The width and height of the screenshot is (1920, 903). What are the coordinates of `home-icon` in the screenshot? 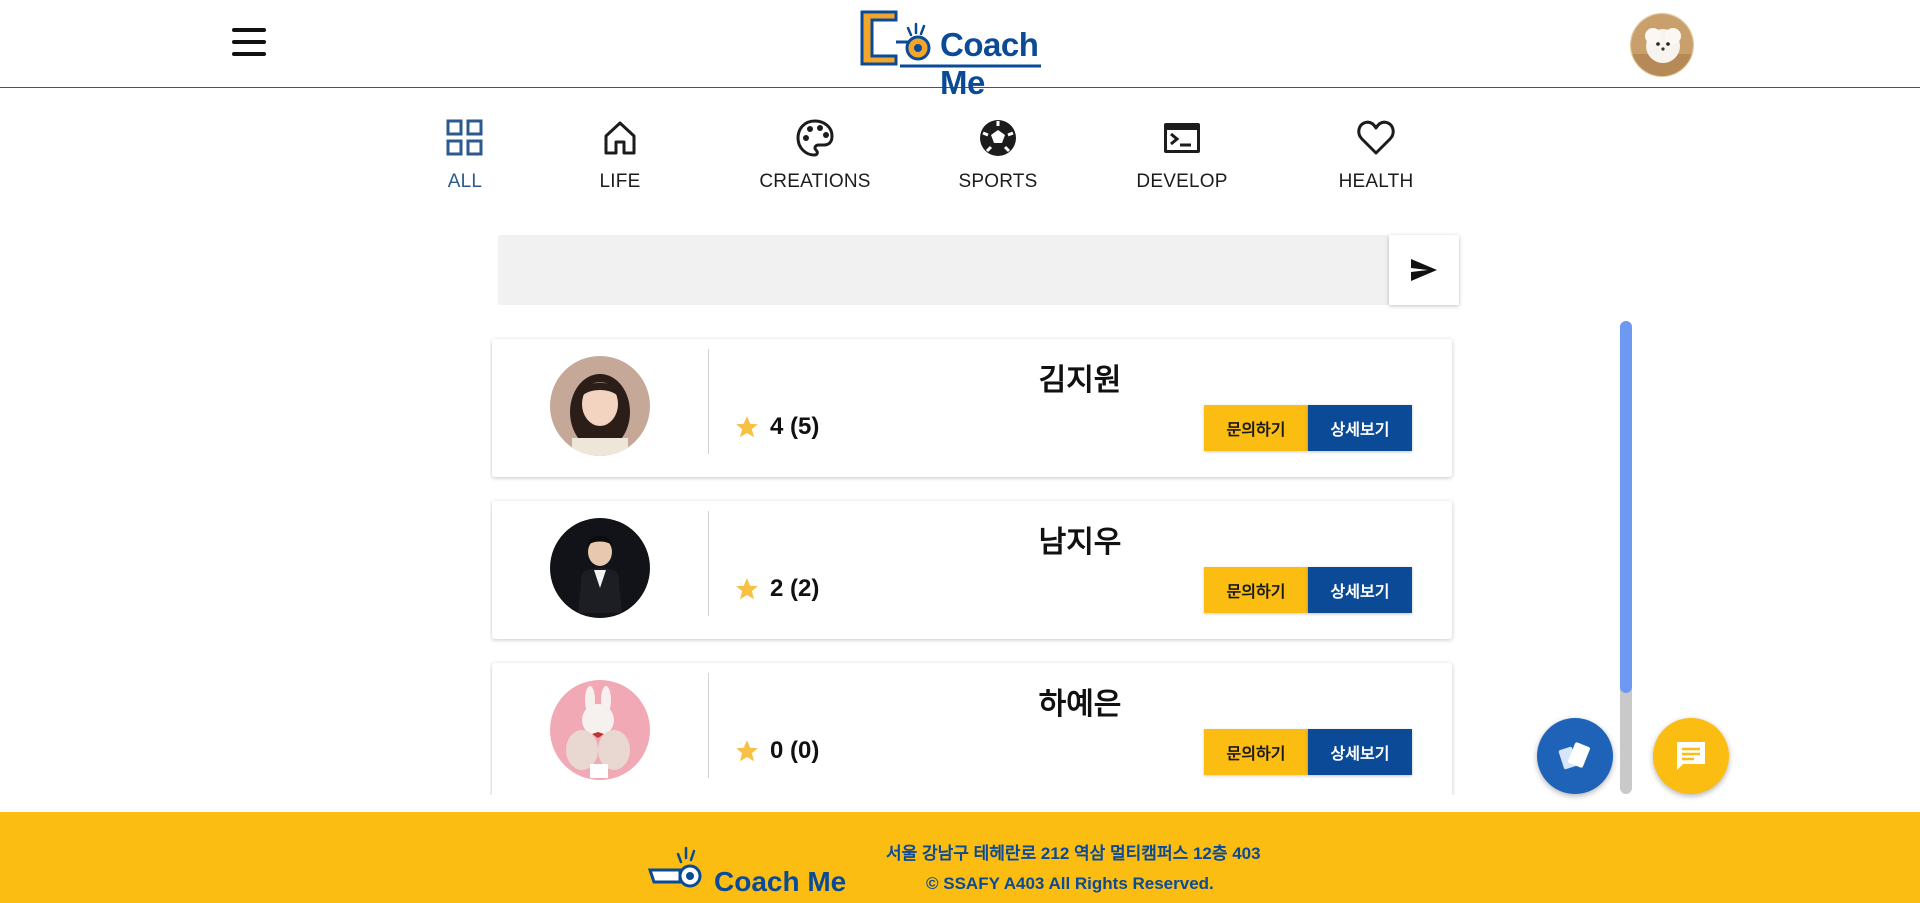 It's located at (620, 138).